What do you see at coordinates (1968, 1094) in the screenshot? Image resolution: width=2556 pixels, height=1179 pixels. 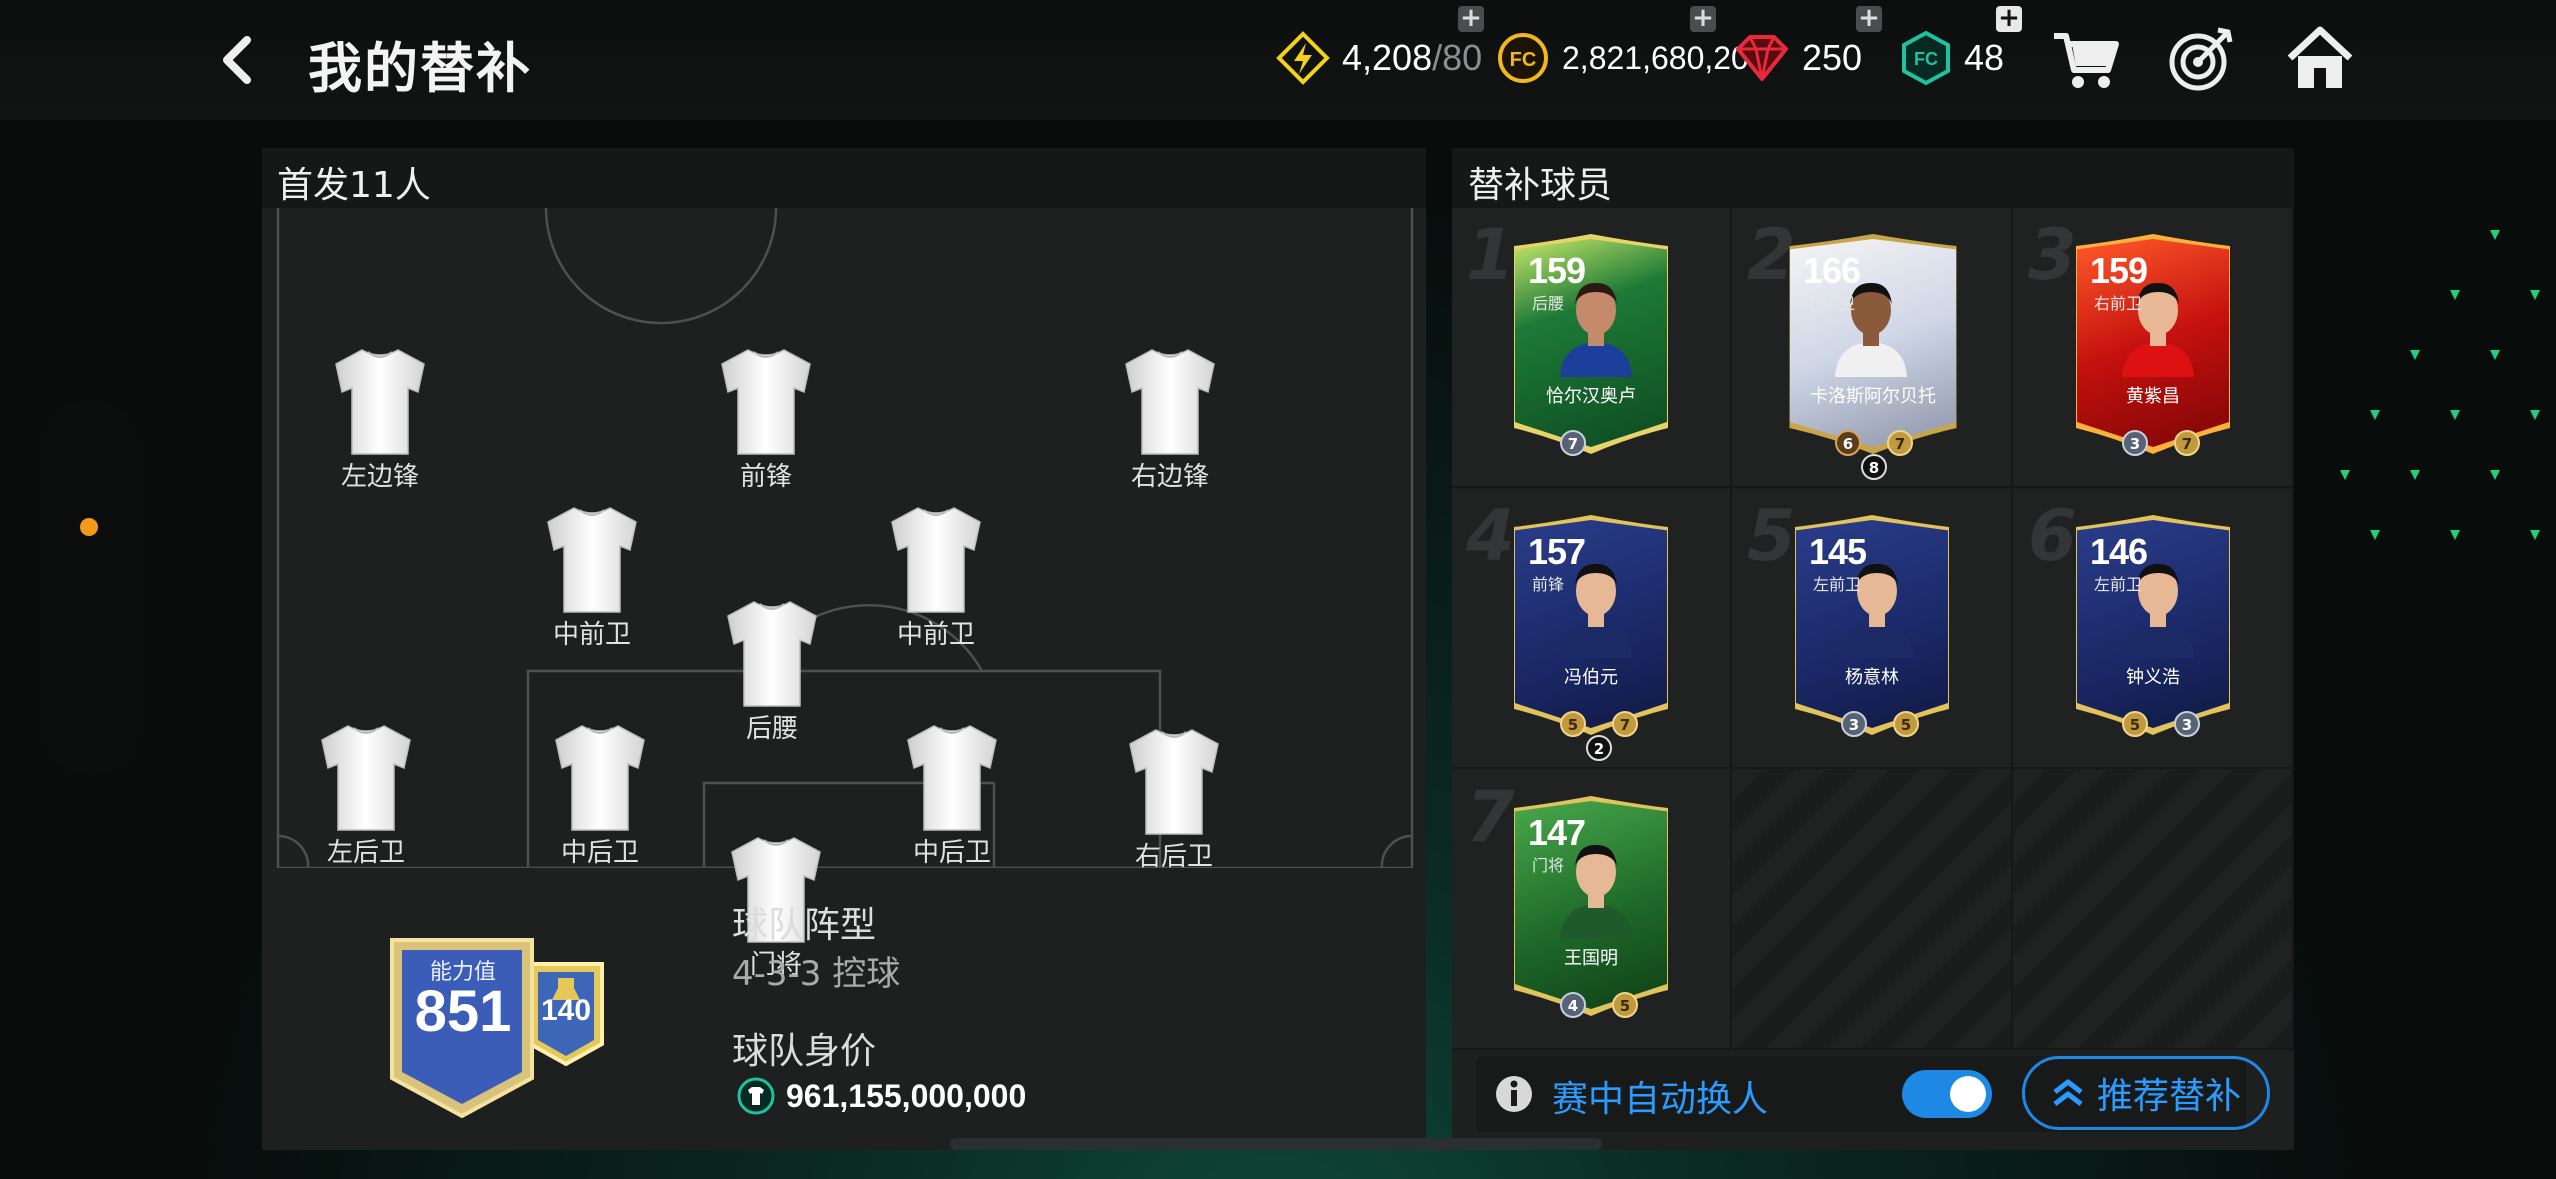 I see `toggle-knob` at bounding box center [1968, 1094].